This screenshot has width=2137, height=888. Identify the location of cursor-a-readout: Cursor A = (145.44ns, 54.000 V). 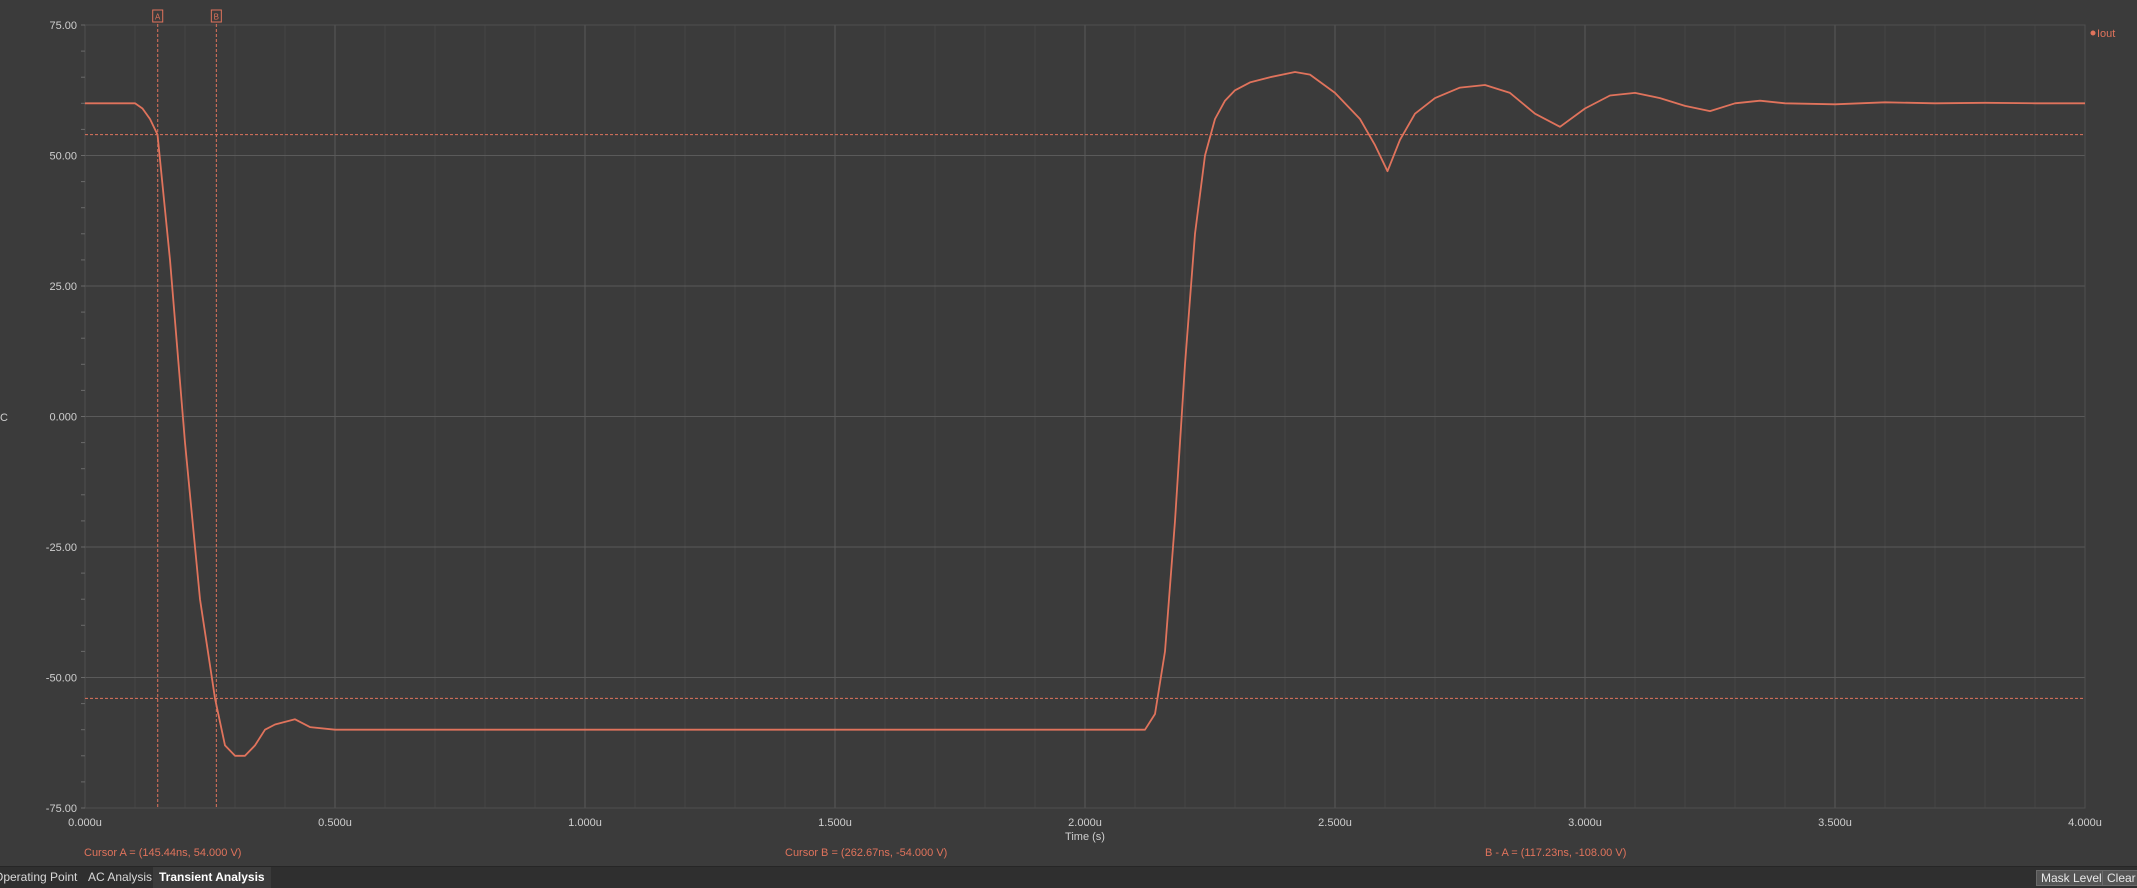
(162, 853).